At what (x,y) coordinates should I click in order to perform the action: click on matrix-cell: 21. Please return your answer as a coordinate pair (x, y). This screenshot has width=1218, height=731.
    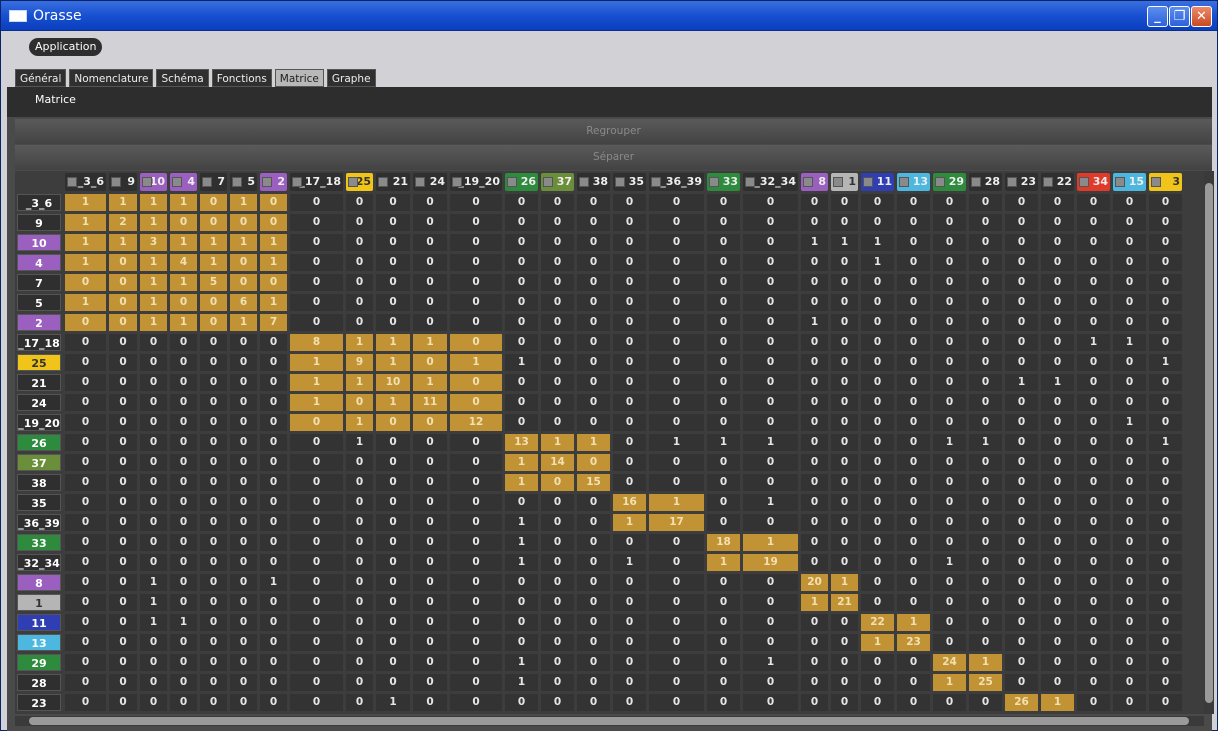
    Looking at the image, I should click on (844, 602).